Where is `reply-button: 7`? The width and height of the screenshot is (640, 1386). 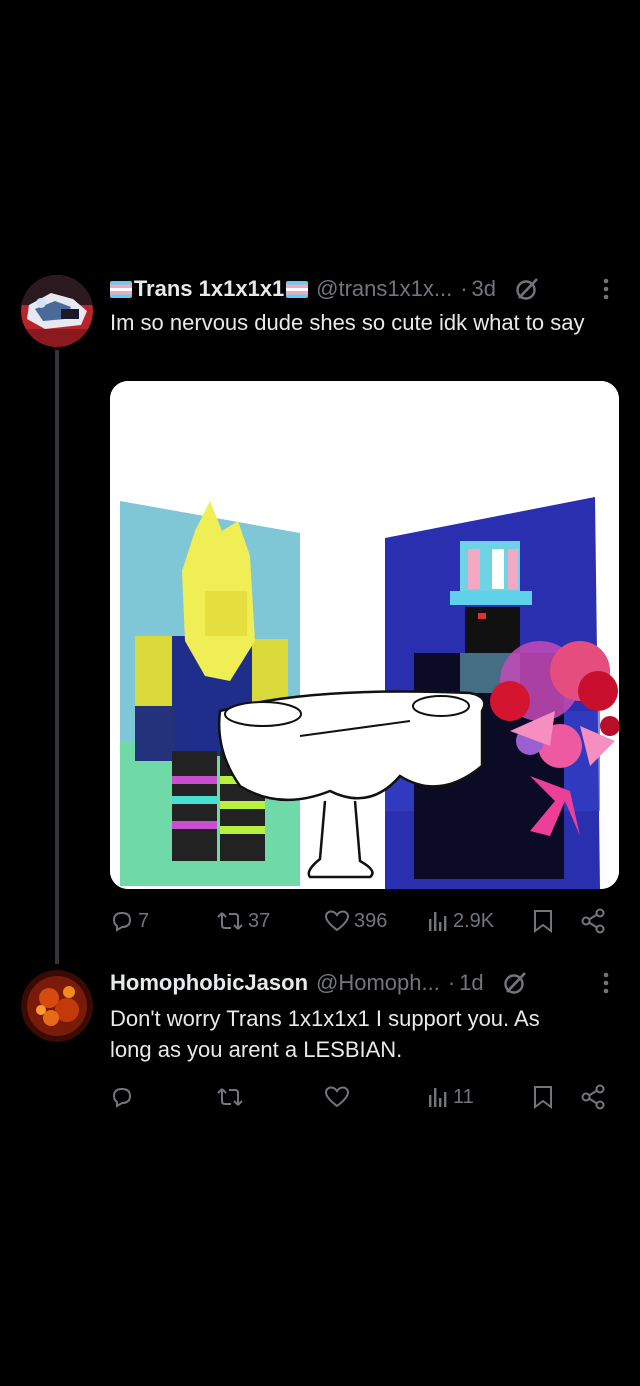
reply-button: 7 is located at coordinates (129, 921).